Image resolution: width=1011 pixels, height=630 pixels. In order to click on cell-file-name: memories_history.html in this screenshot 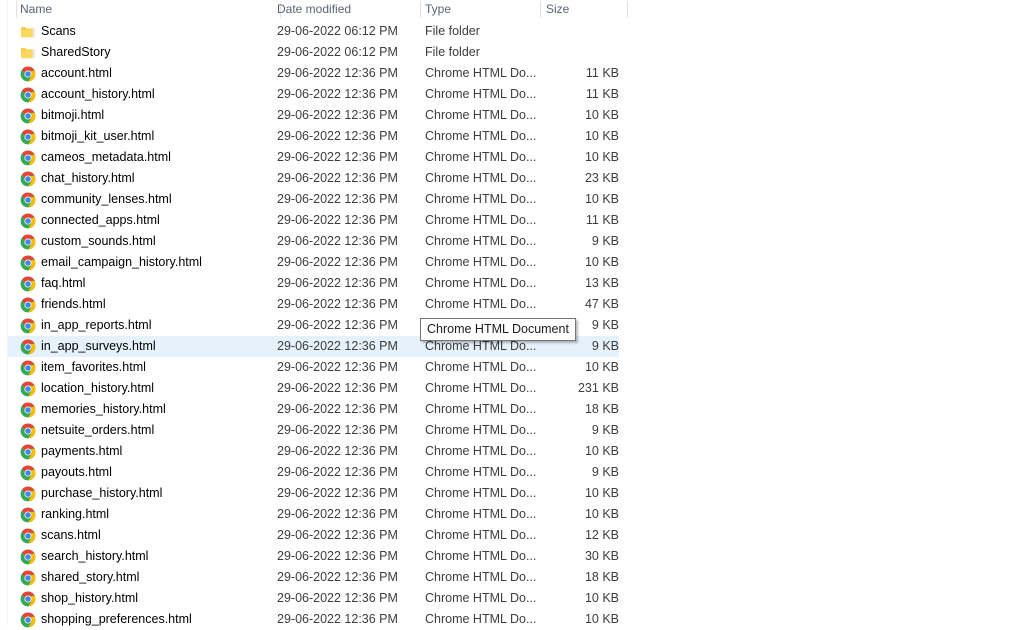, I will do `click(103, 409)`.